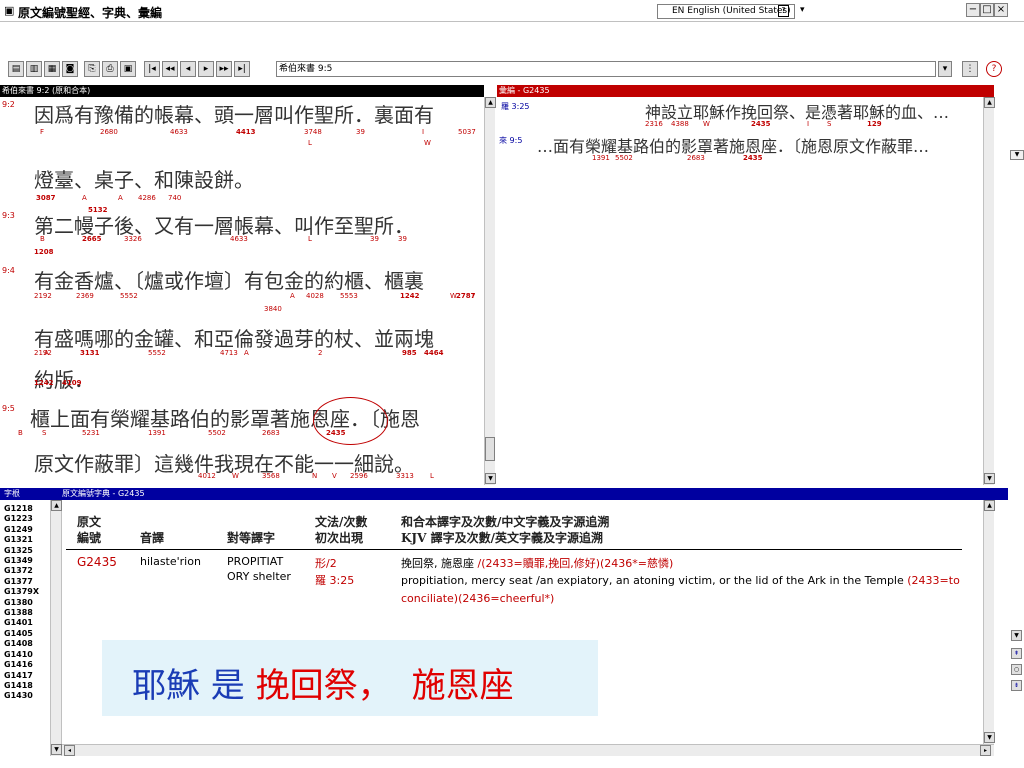 This screenshot has height=768, width=1024. What do you see at coordinates (970, 69) in the screenshot?
I see `options-icon: ⋮` at bounding box center [970, 69].